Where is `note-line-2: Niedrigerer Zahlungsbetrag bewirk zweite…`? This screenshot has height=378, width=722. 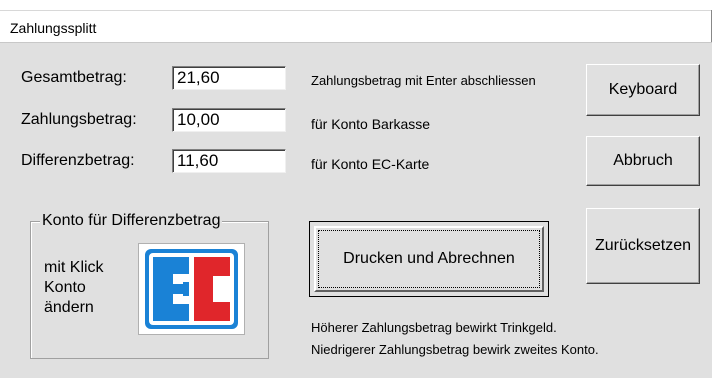 note-line-2: Niedrigerer Zahlungsbetrag bewirk zweite… is located at coordinates (455, 349).